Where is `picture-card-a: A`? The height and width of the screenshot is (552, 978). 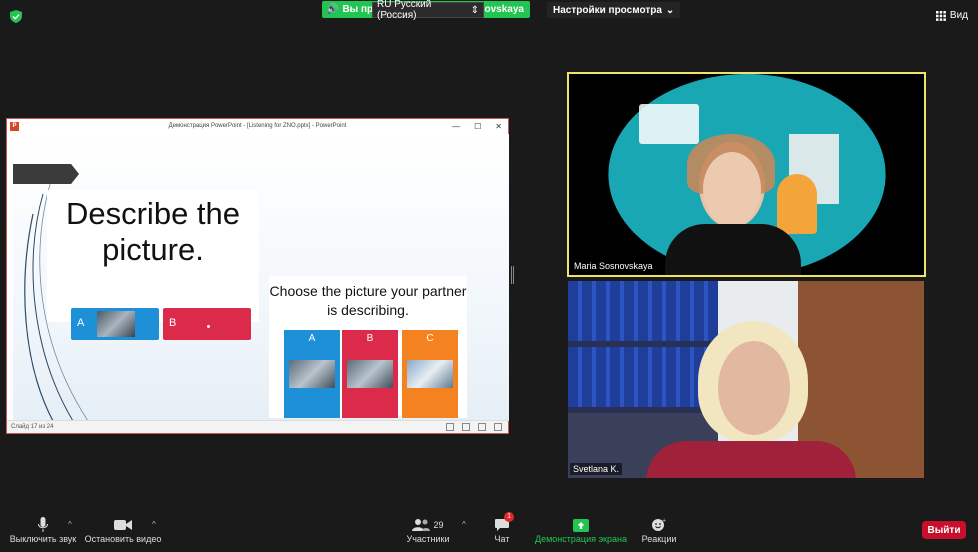
picture-card-a: A is located at coordinates (312, 374).